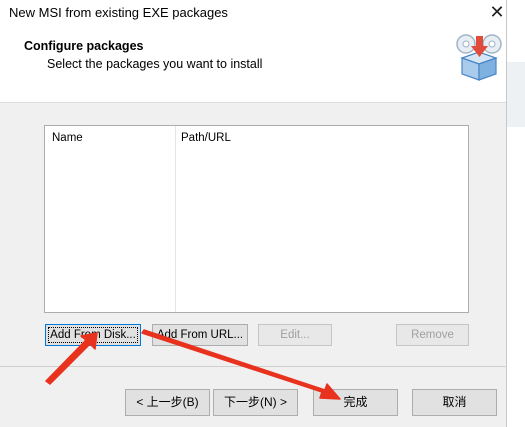 The image size is (525, 427). I want to click on page-subtitle: Select the packages you want to install, so click(155, 64).